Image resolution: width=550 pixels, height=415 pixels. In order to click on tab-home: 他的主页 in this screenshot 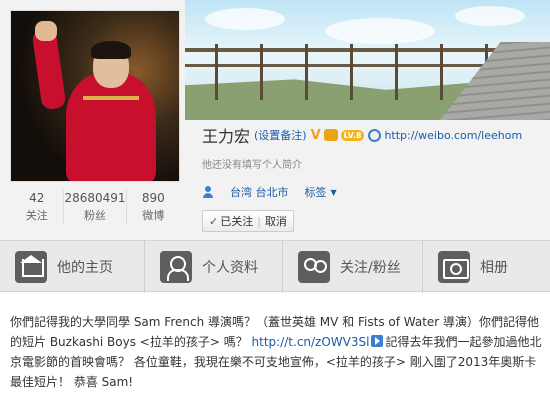, I will do `click(72, 267)`.